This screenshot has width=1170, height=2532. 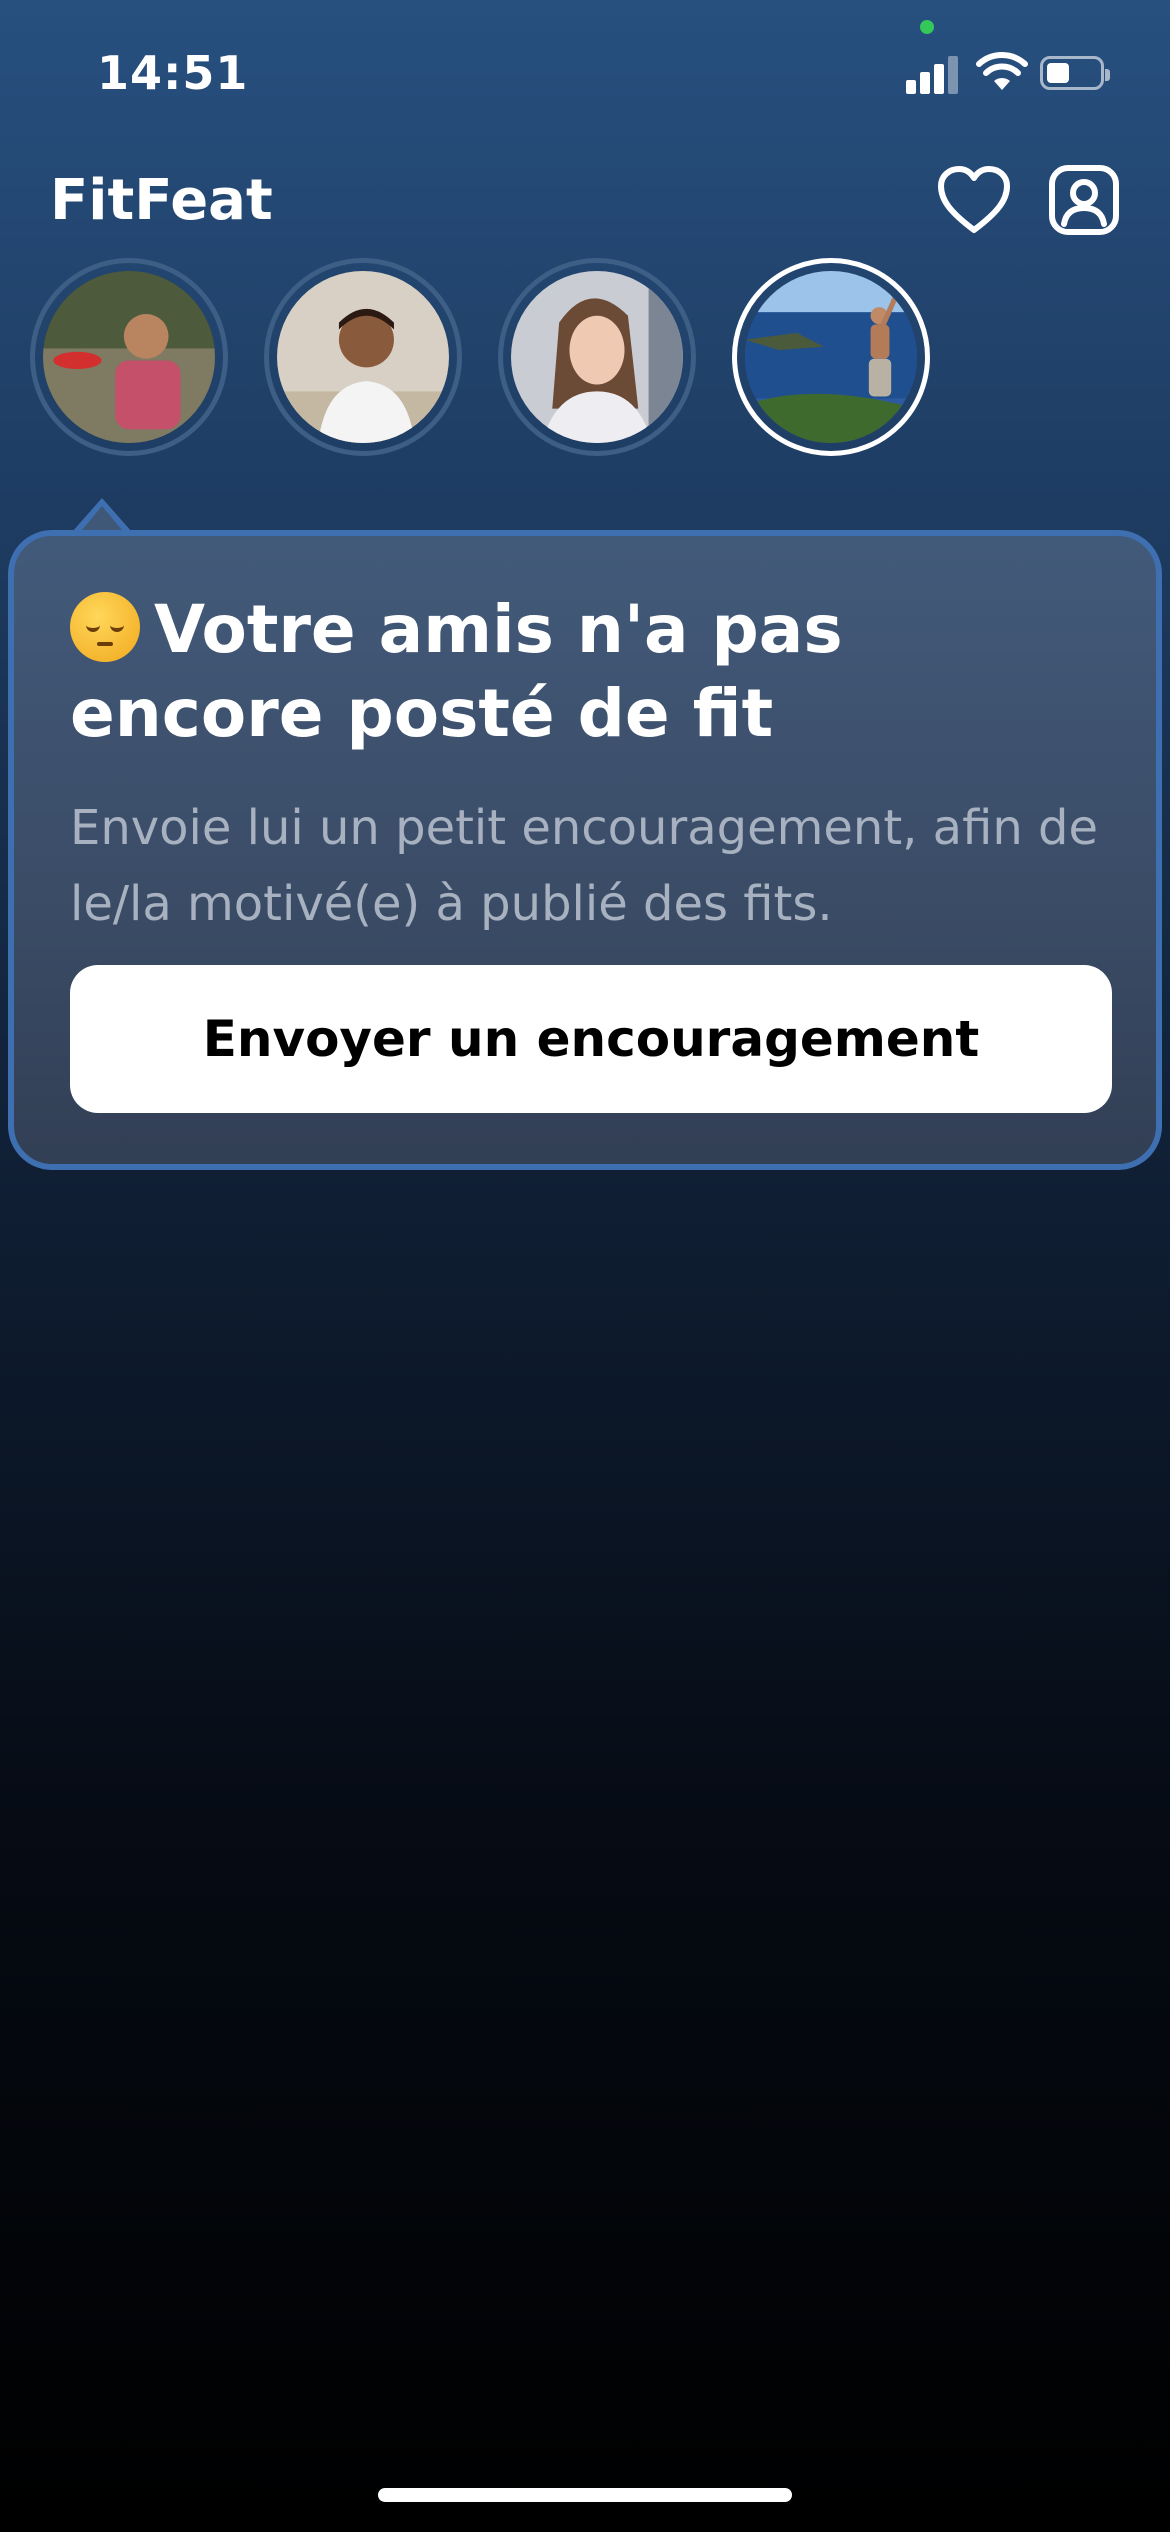 What do you see at coordinates (173, 73) in the screenshot?
I see `status-time: 14:51` at bounding box center [173, 73].